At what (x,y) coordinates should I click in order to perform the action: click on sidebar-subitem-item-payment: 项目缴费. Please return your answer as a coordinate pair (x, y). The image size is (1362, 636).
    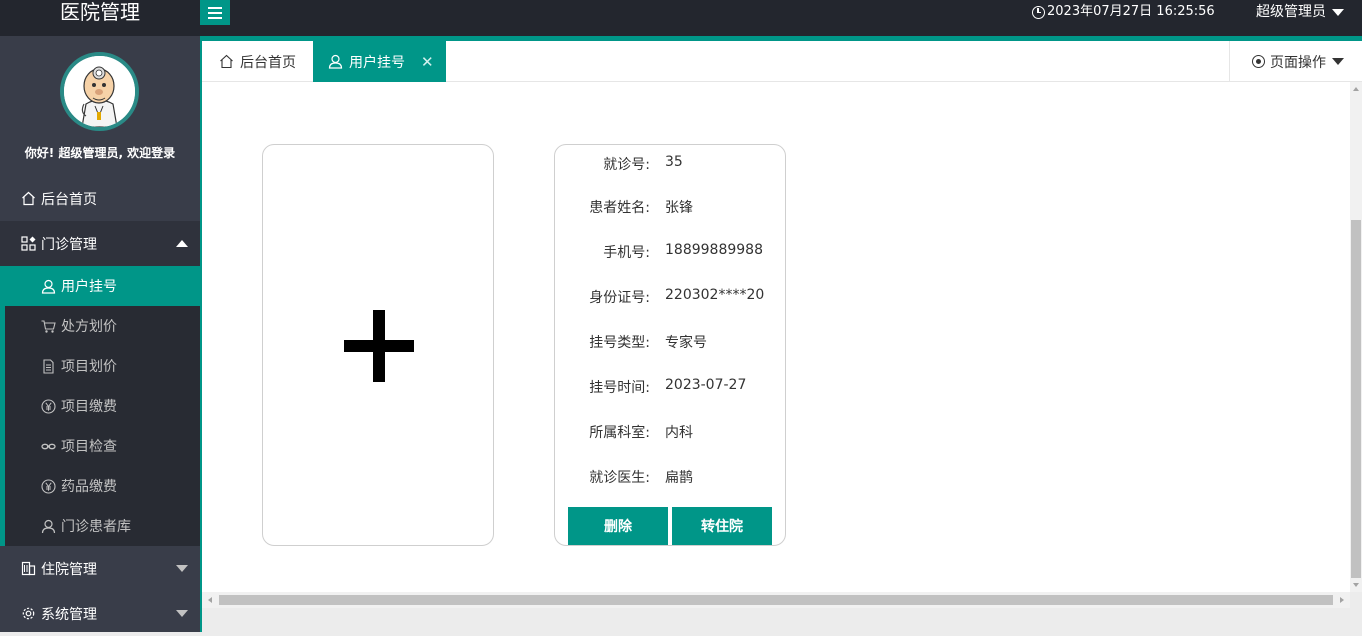
    Looking at the image, I should click on (102, 406).